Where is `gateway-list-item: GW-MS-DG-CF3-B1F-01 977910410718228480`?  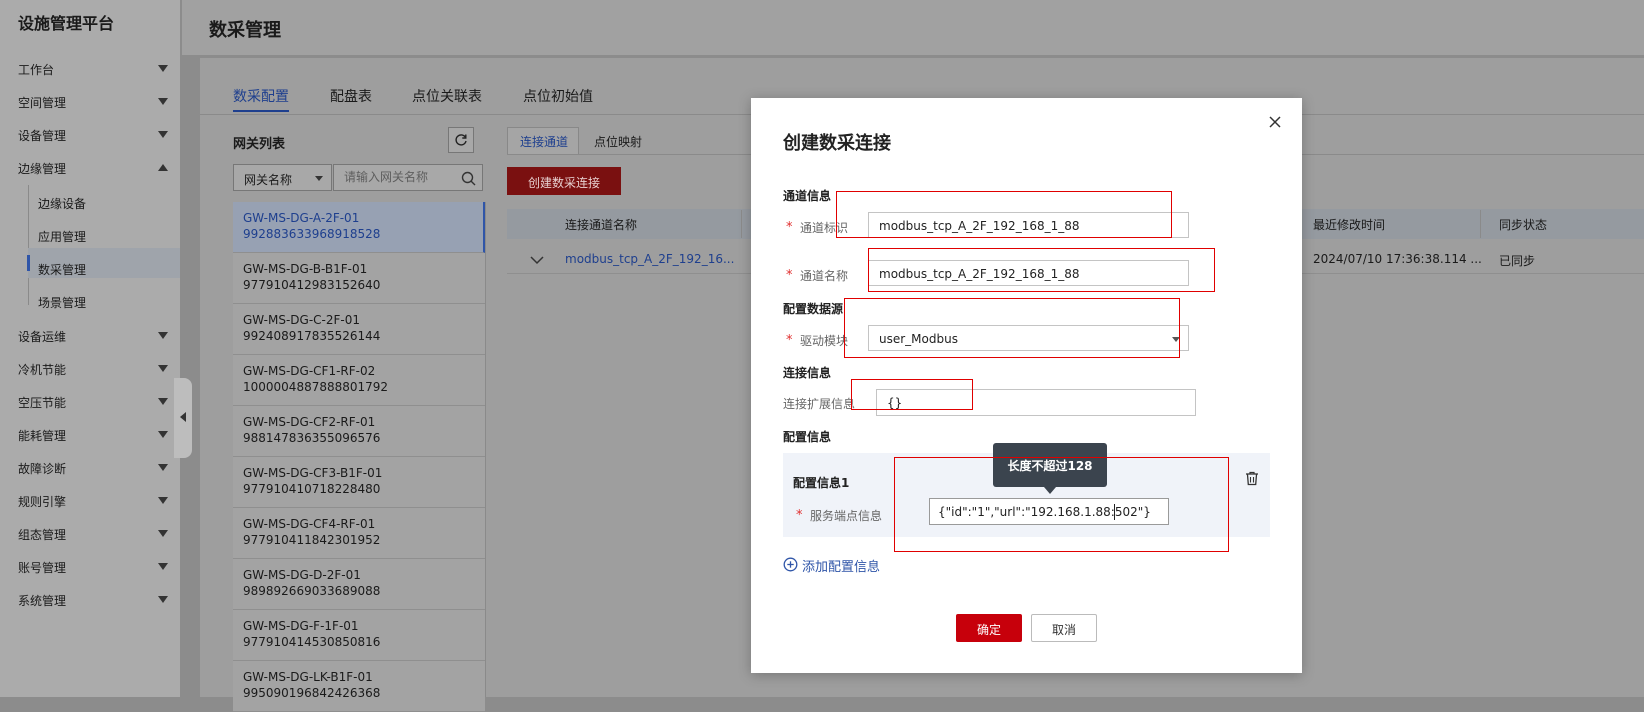
gateway-list-item: GW-MS-DG-CF3-B1F-01 977910410718228480 is located at coordinates (359, 482).